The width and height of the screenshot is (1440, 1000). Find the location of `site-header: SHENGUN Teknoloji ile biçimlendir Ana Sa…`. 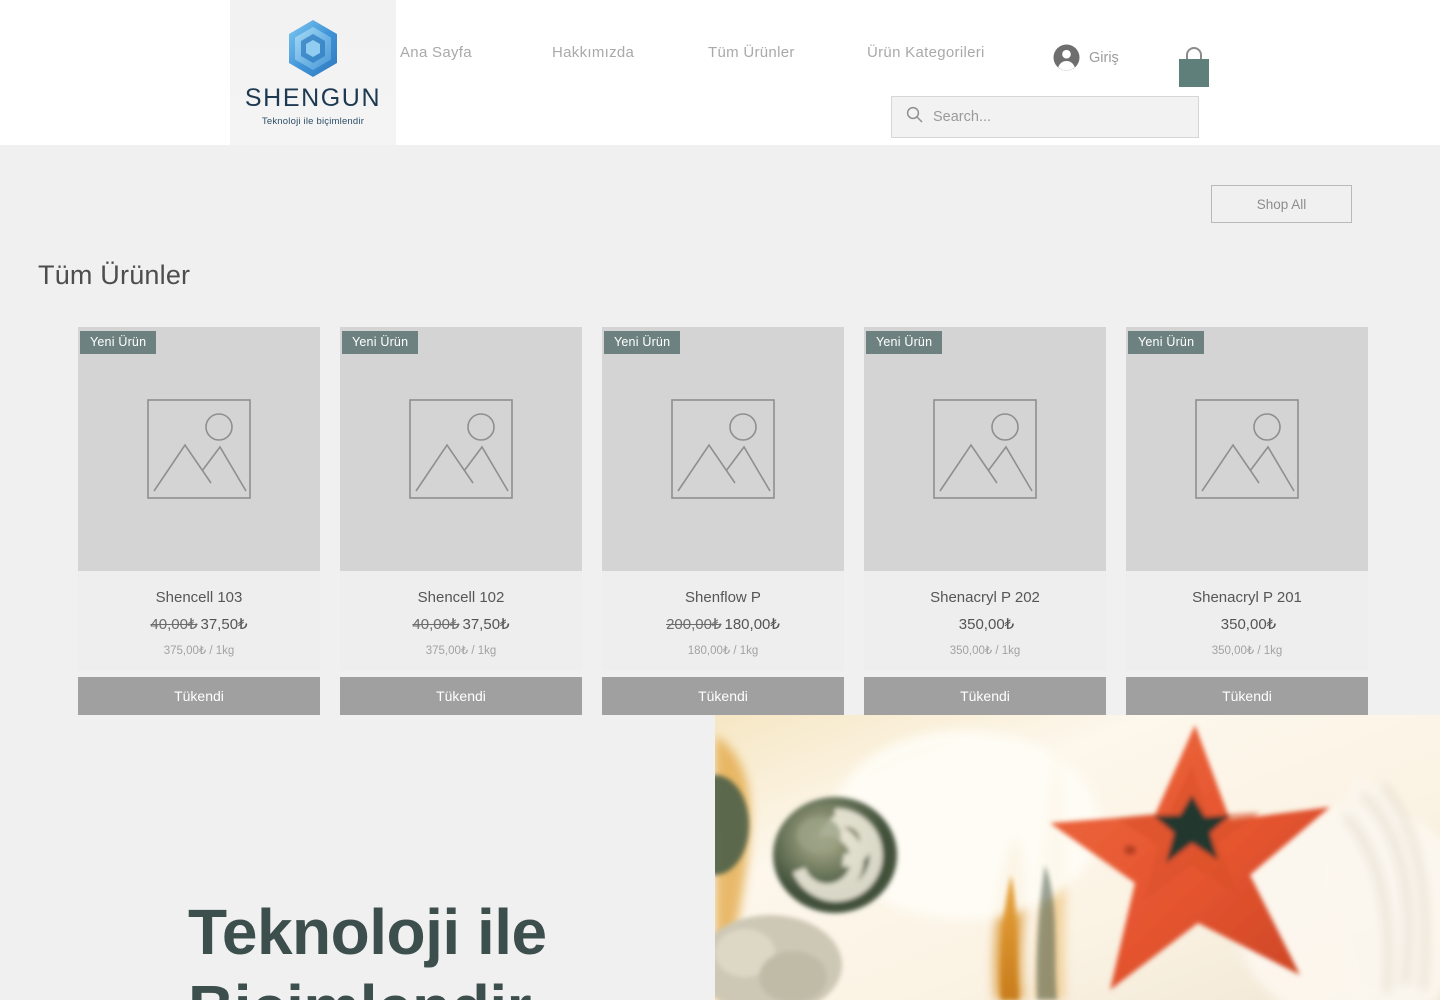

site-header: SHENGUN Teknoloji ile biçimlendir Ana Sa… is located at coordinates (720, 72).